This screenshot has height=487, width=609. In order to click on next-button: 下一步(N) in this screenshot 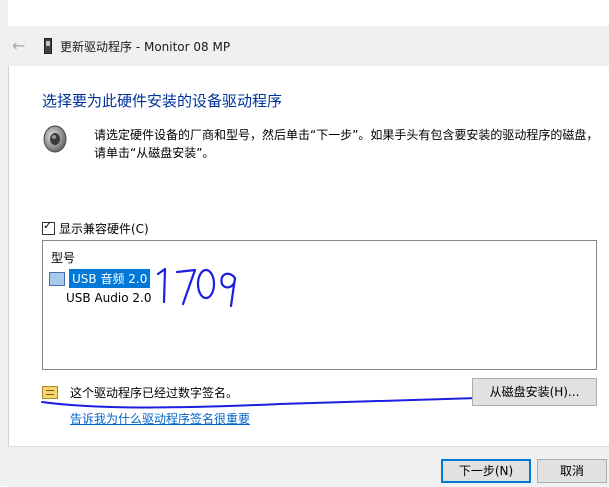, I will do `click(486, 471)`.